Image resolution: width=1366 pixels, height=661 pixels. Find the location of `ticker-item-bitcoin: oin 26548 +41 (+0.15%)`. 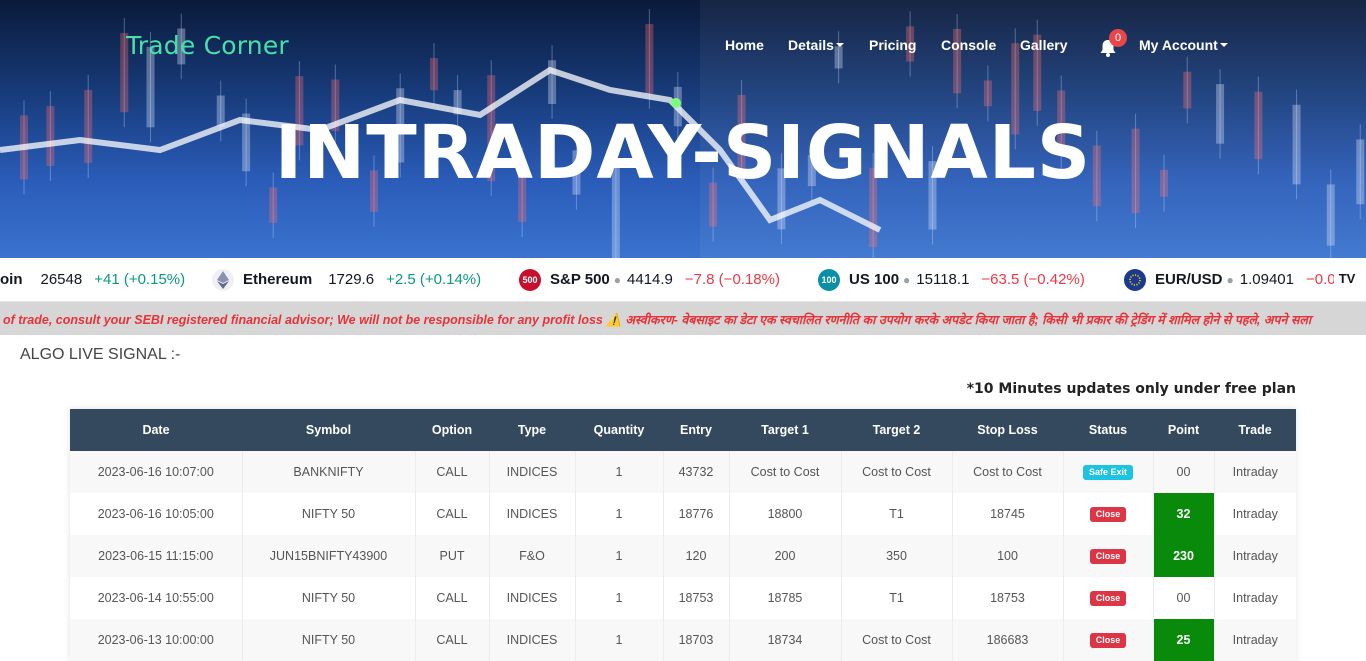

ticker-item-bitcoin: oin 26548 +41 (+0.15%) is located at coordinates (92, 279).